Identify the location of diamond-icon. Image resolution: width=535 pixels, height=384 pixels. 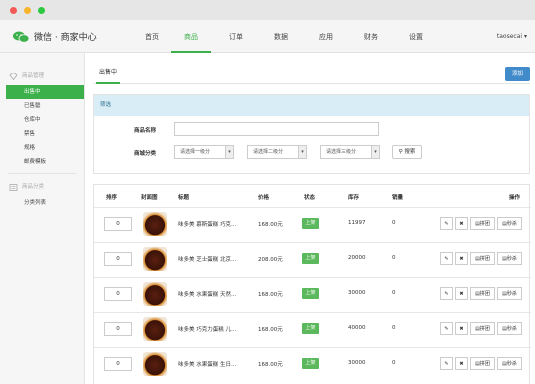
(13, 76).